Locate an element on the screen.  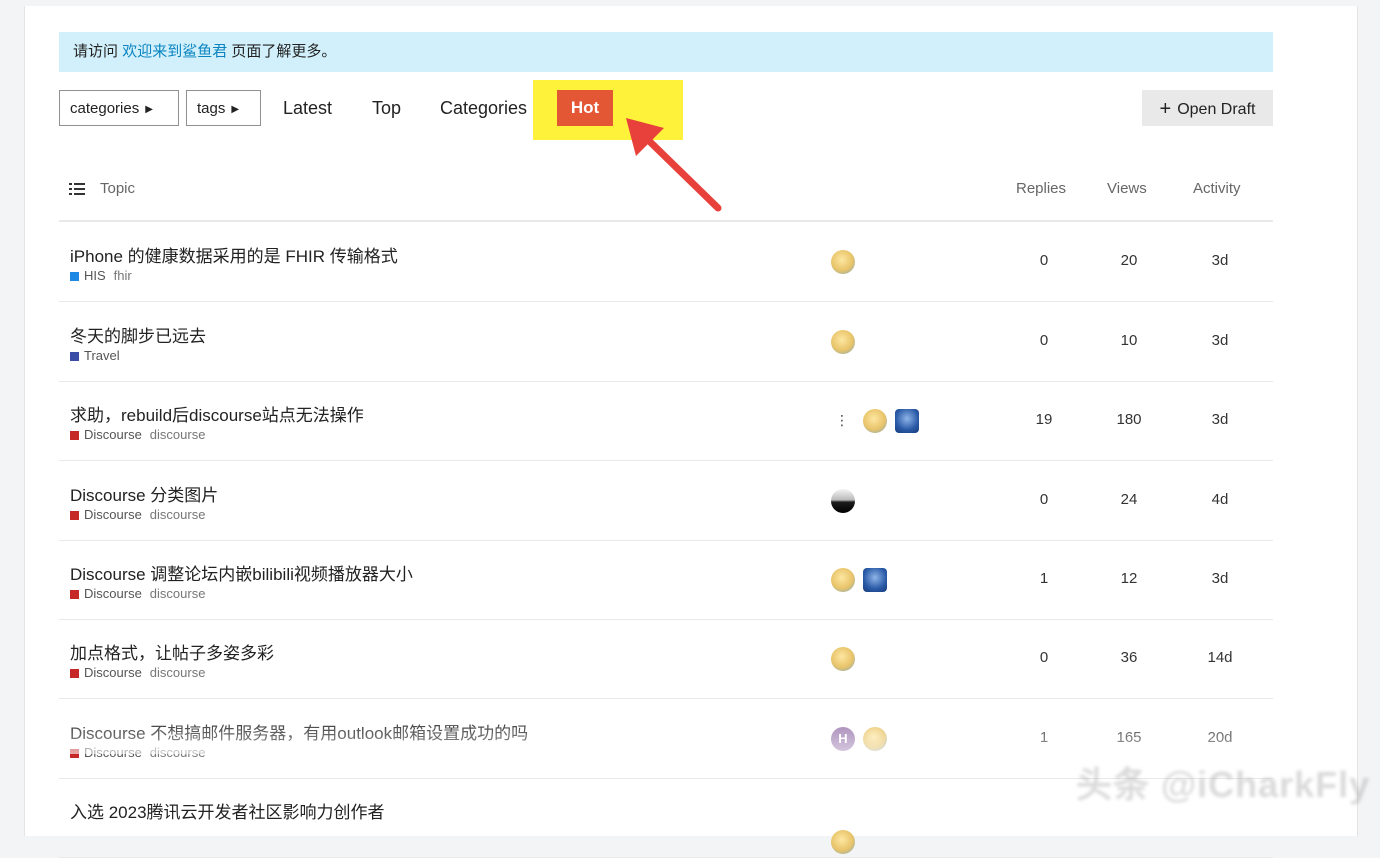
views-count: 20 is located at coordinates (1129, 260).